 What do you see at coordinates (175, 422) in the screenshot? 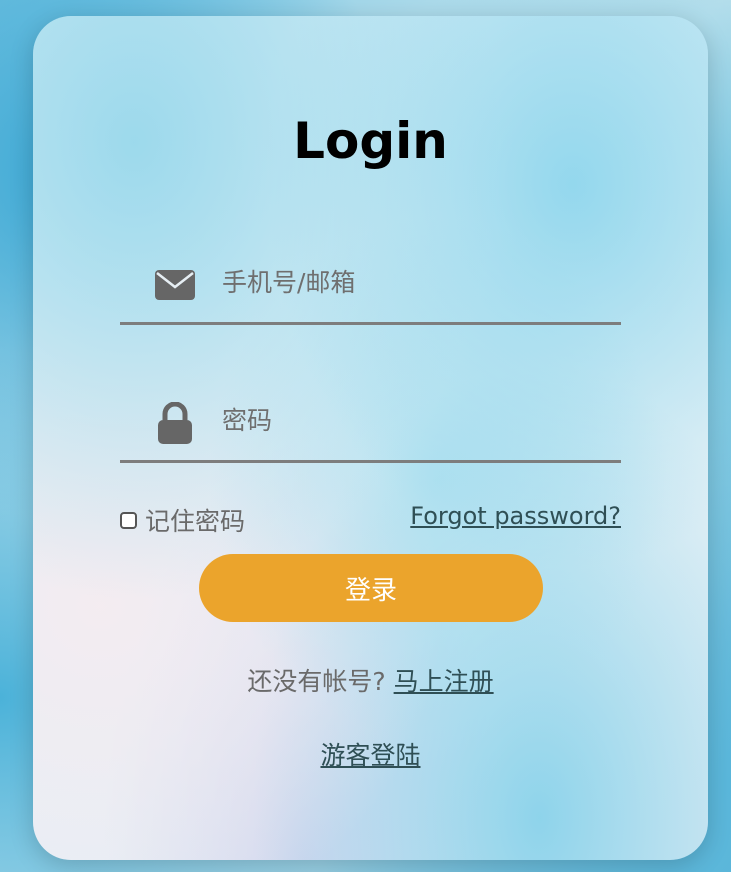
I see `lock-icon` at bounding box center [175, 422].